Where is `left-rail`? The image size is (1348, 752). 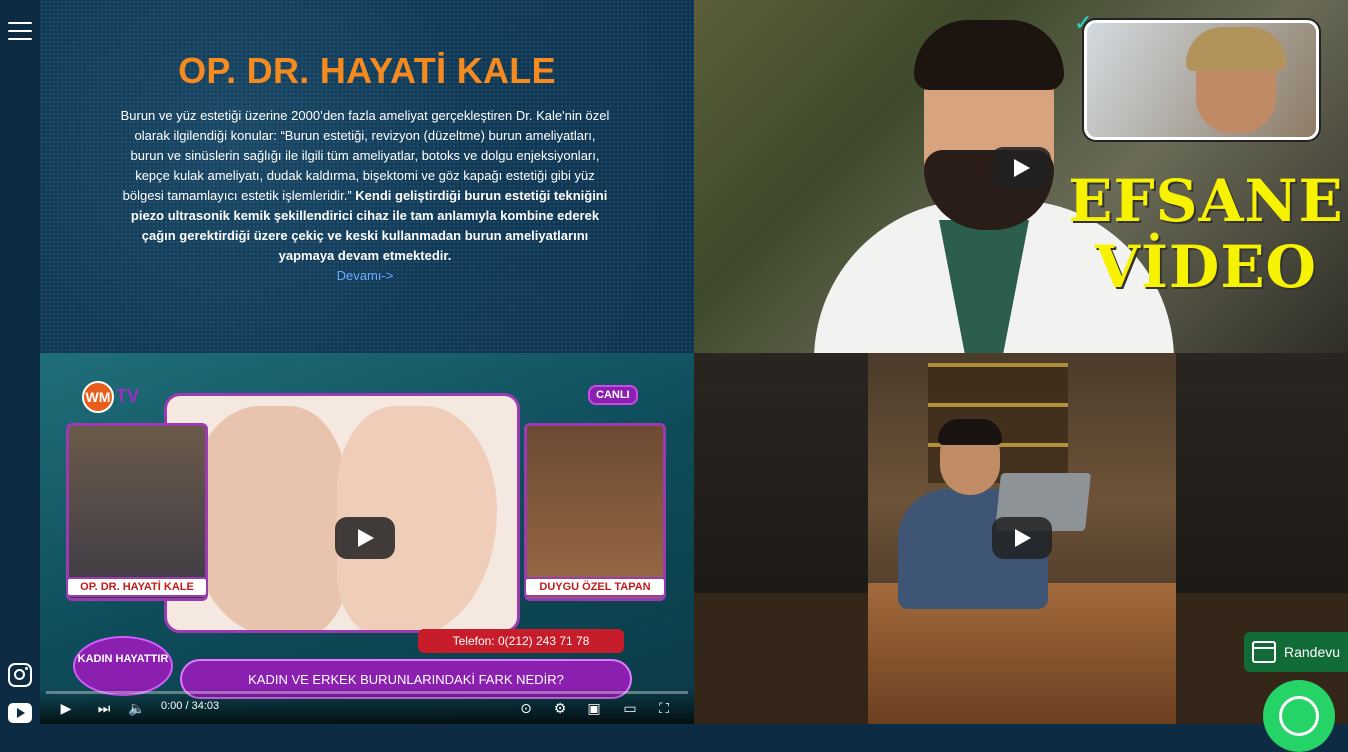
left-rail is located at coordinates (20, 362).